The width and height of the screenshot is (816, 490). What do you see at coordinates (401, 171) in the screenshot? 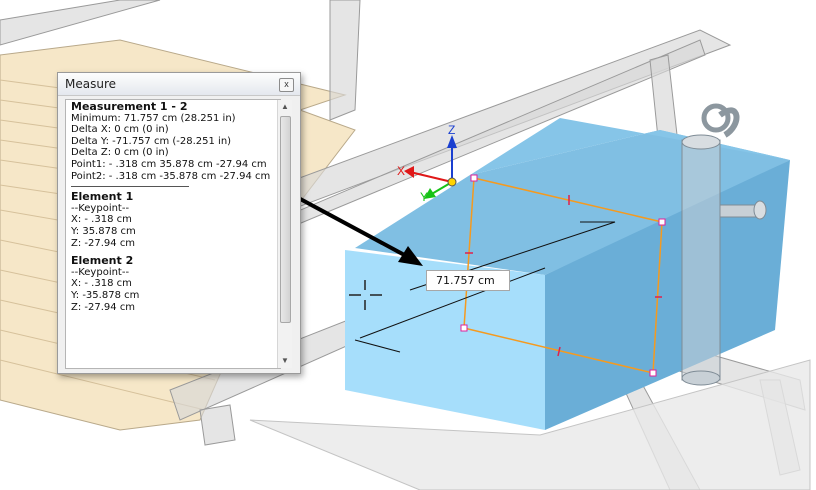
I see `axis-label-x: X` at bounding box center [401, 171].